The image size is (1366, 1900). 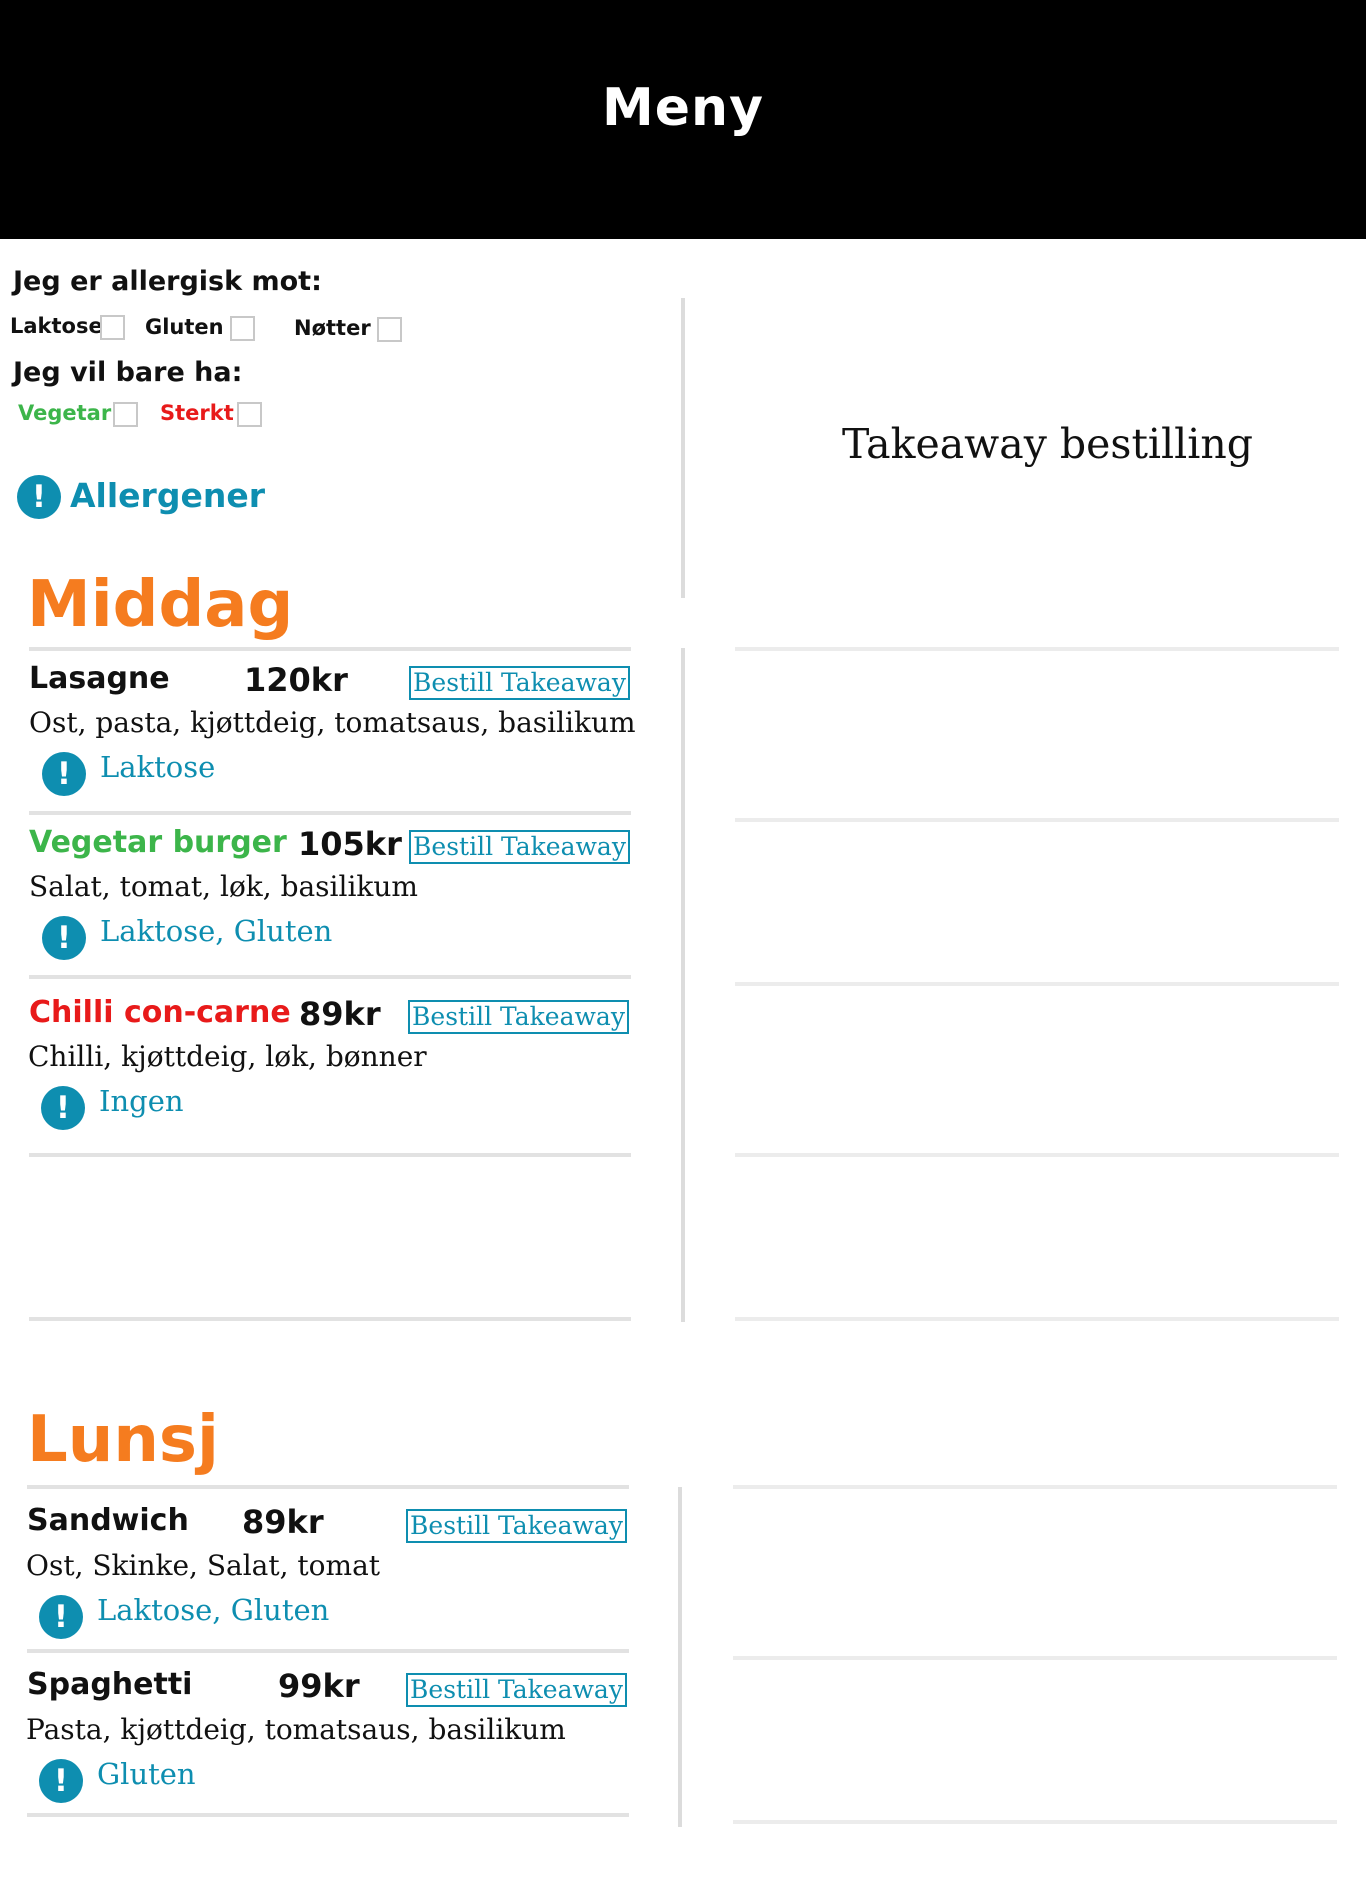 What do you see at coordinates (160, 1012) in the screenshot?
I see `dish-name: Chilli con-carne` at bounding box center [160, 1012].